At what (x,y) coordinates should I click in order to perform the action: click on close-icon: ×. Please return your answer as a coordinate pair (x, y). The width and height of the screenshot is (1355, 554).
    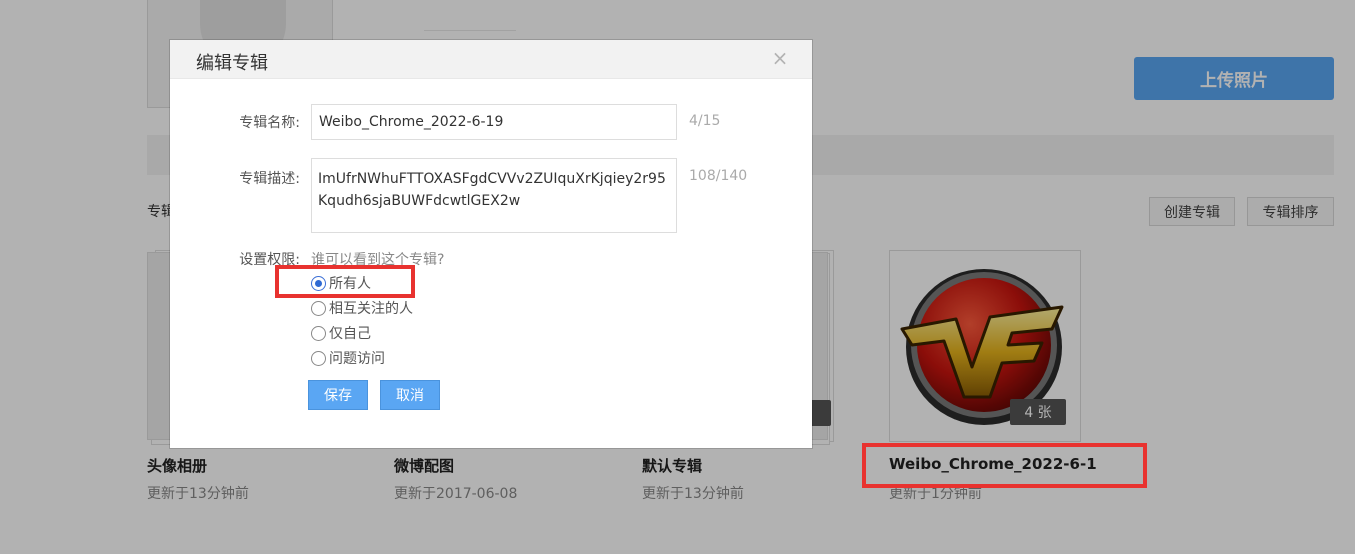
    Looking at the image, I should click on (780, 58).